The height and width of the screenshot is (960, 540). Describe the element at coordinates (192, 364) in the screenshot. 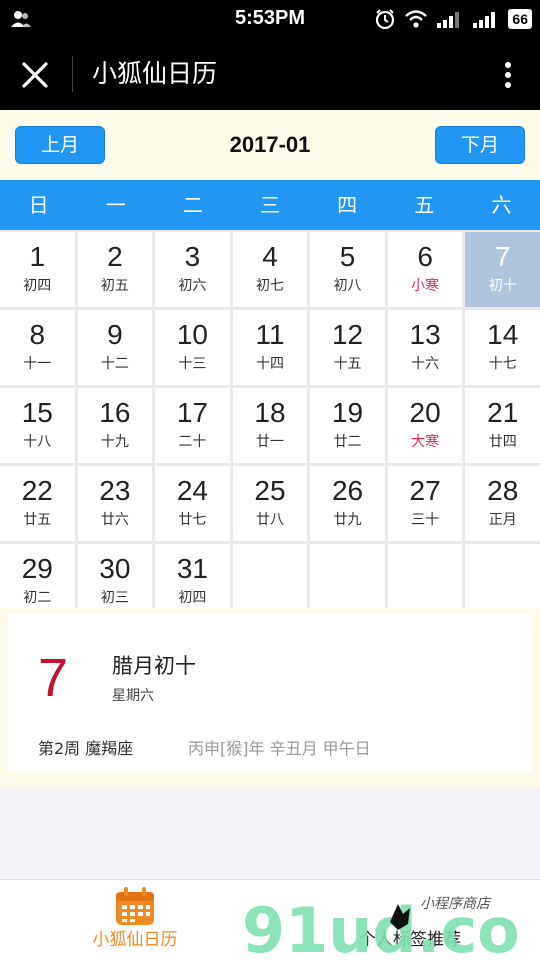

I see `lunar-day-label: 十三` at that location.